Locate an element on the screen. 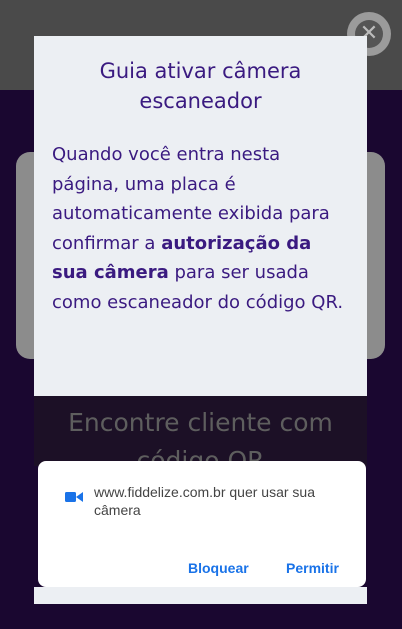 The image size is (402, 629). allow-button: Permitir is located at coordinates (312, 568).